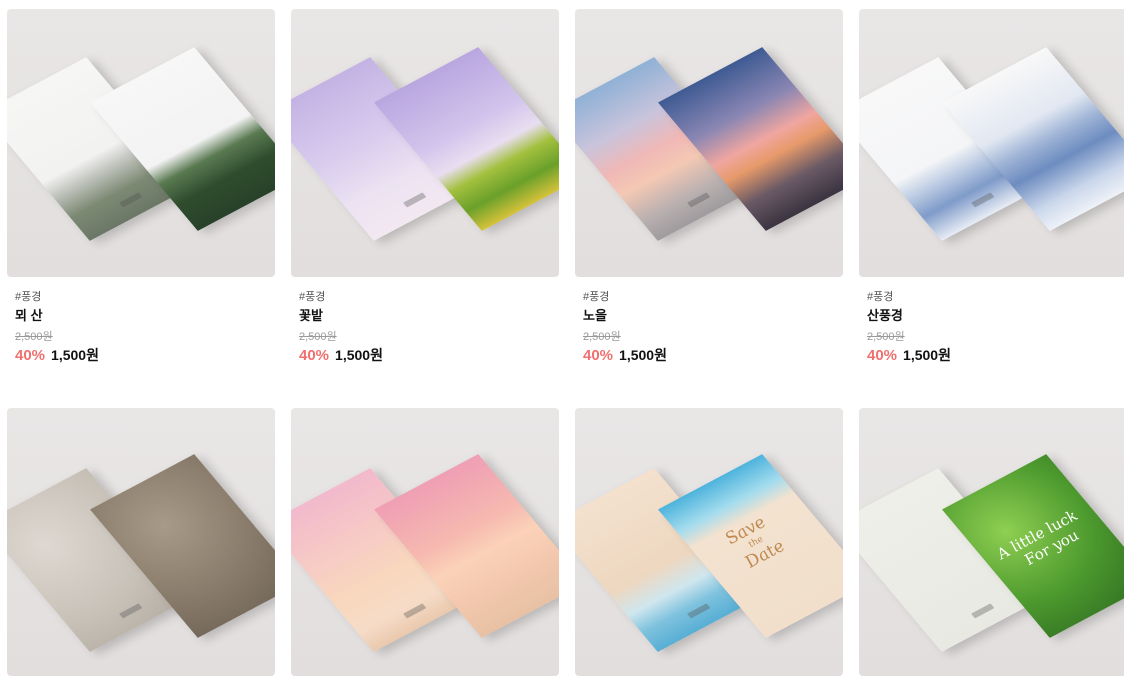 This screenshot has height=676, width=1124. I want to click on product-thumbnail: Save the Date, so click(709, 542).